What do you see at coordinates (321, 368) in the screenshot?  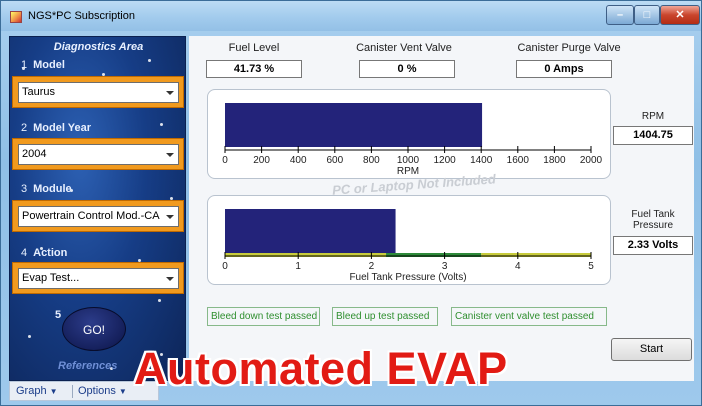 I see `promo-banner: Automated EVAP` at bounding box center [321, 368].